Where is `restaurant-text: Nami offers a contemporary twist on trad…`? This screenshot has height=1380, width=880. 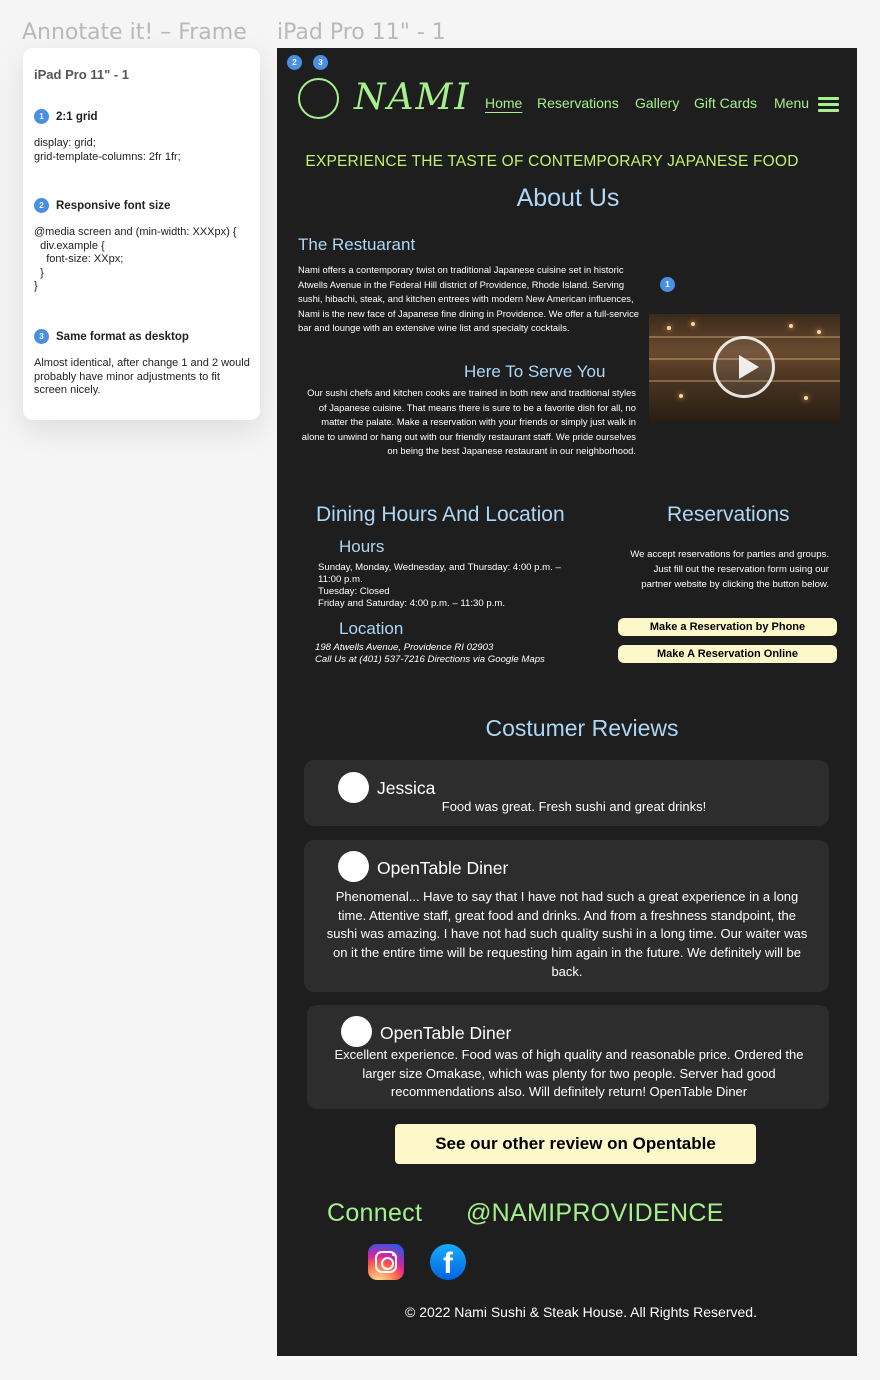
restaurant-text: Nami offers a contemporary twist on trad… is located at coordinates (468, 299).